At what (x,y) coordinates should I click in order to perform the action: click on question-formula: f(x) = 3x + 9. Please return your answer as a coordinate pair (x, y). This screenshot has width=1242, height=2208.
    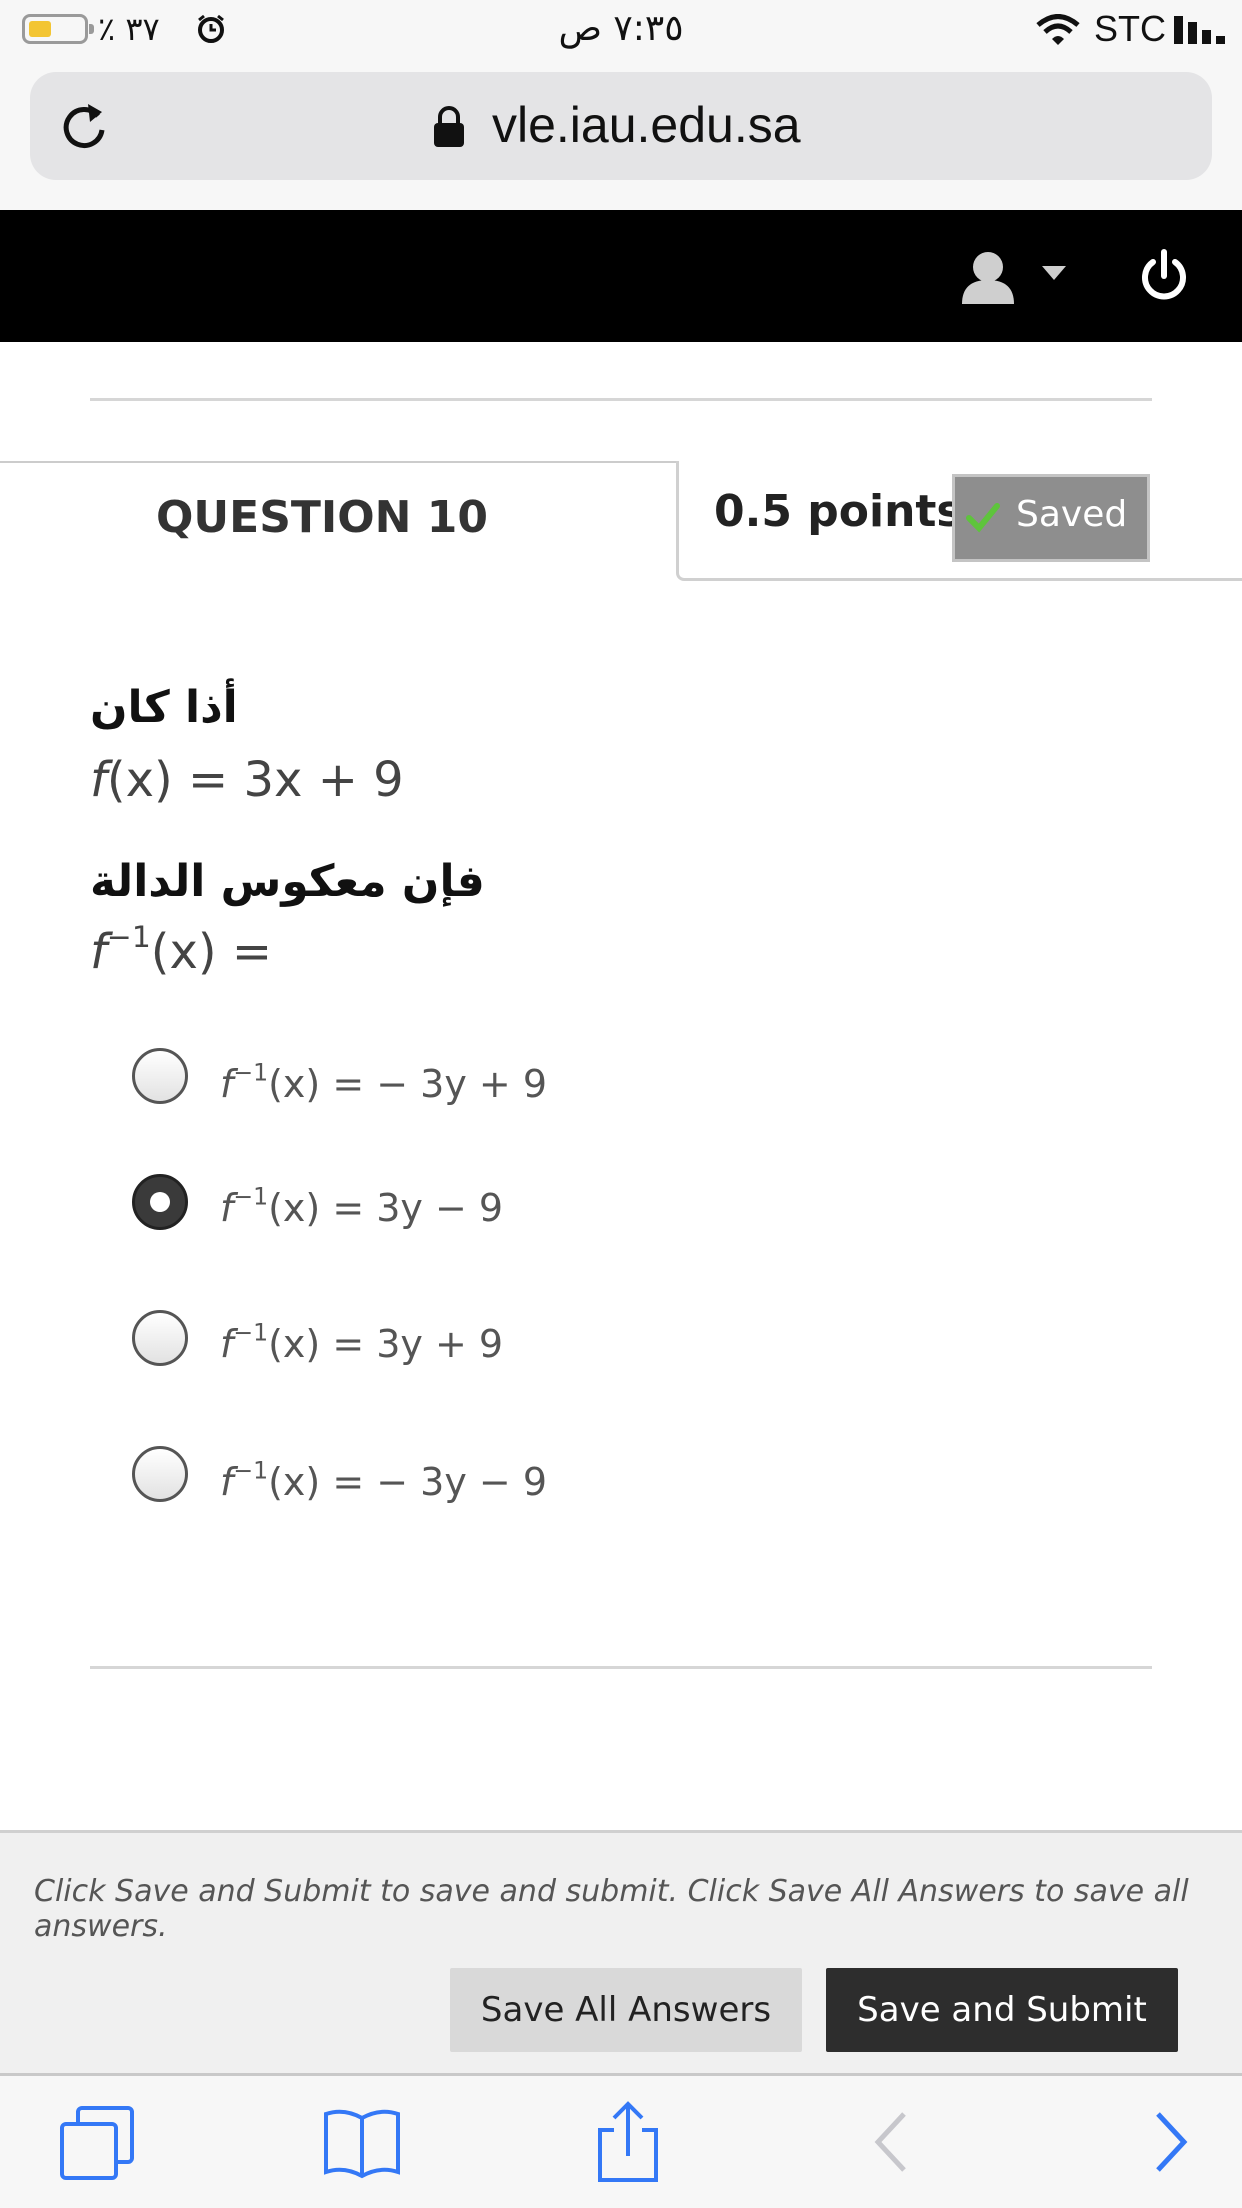
    Looking at the image, I should click on (247, 780).